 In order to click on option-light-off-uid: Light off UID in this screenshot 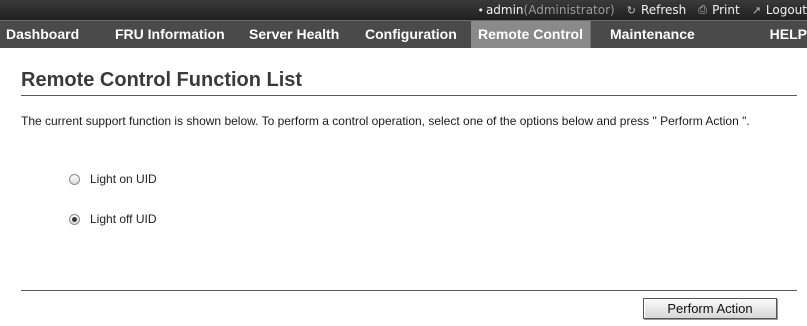, I will do `click(112, 219)`.